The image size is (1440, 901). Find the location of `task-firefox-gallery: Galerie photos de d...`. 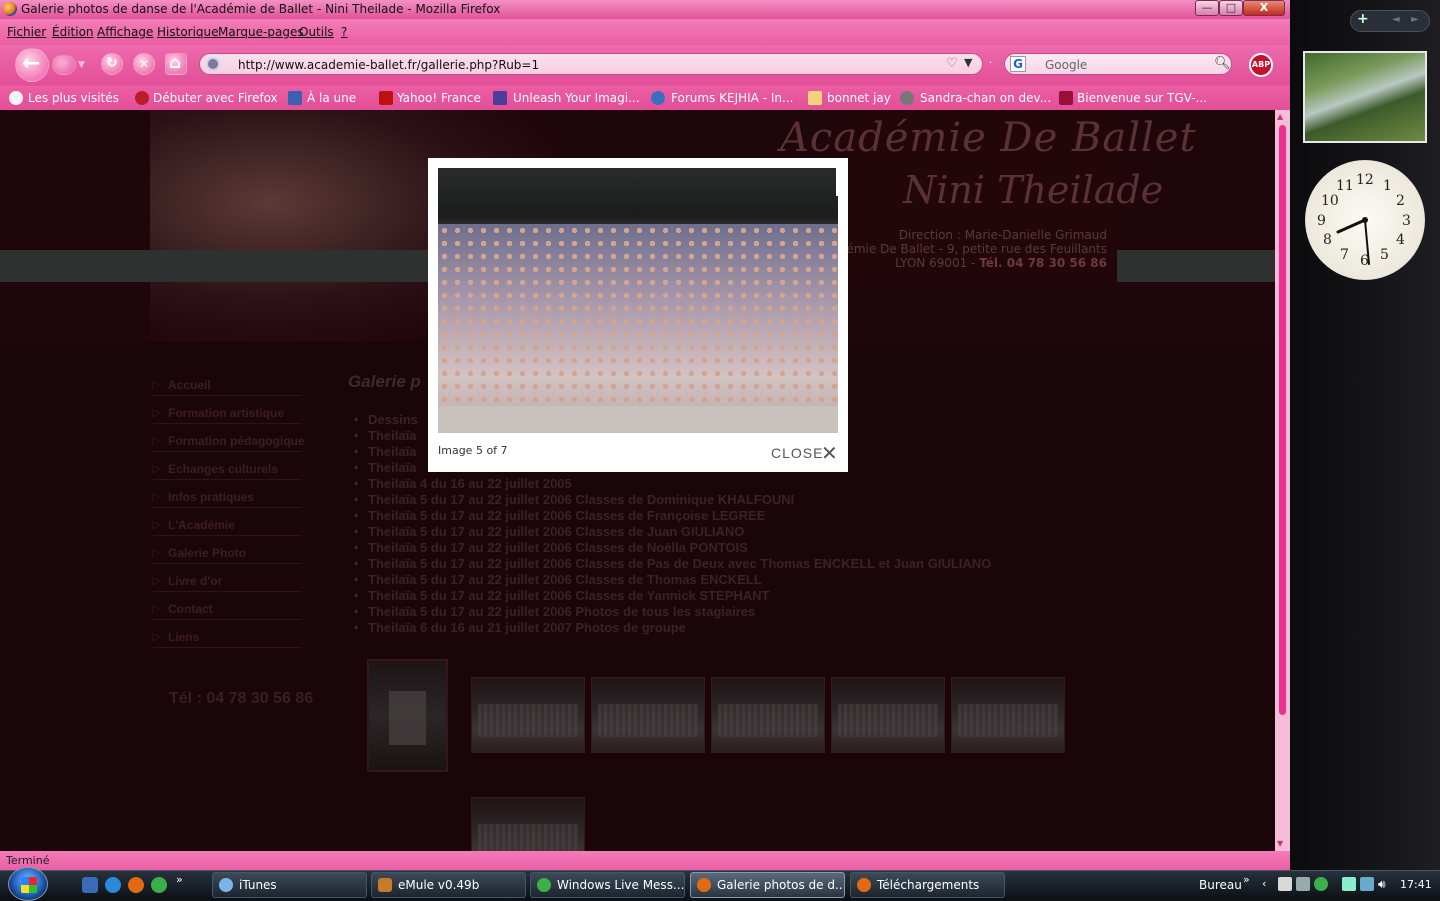

task-firefox-gallery: Galerie photos de d... is located at coordinates (767, 885).